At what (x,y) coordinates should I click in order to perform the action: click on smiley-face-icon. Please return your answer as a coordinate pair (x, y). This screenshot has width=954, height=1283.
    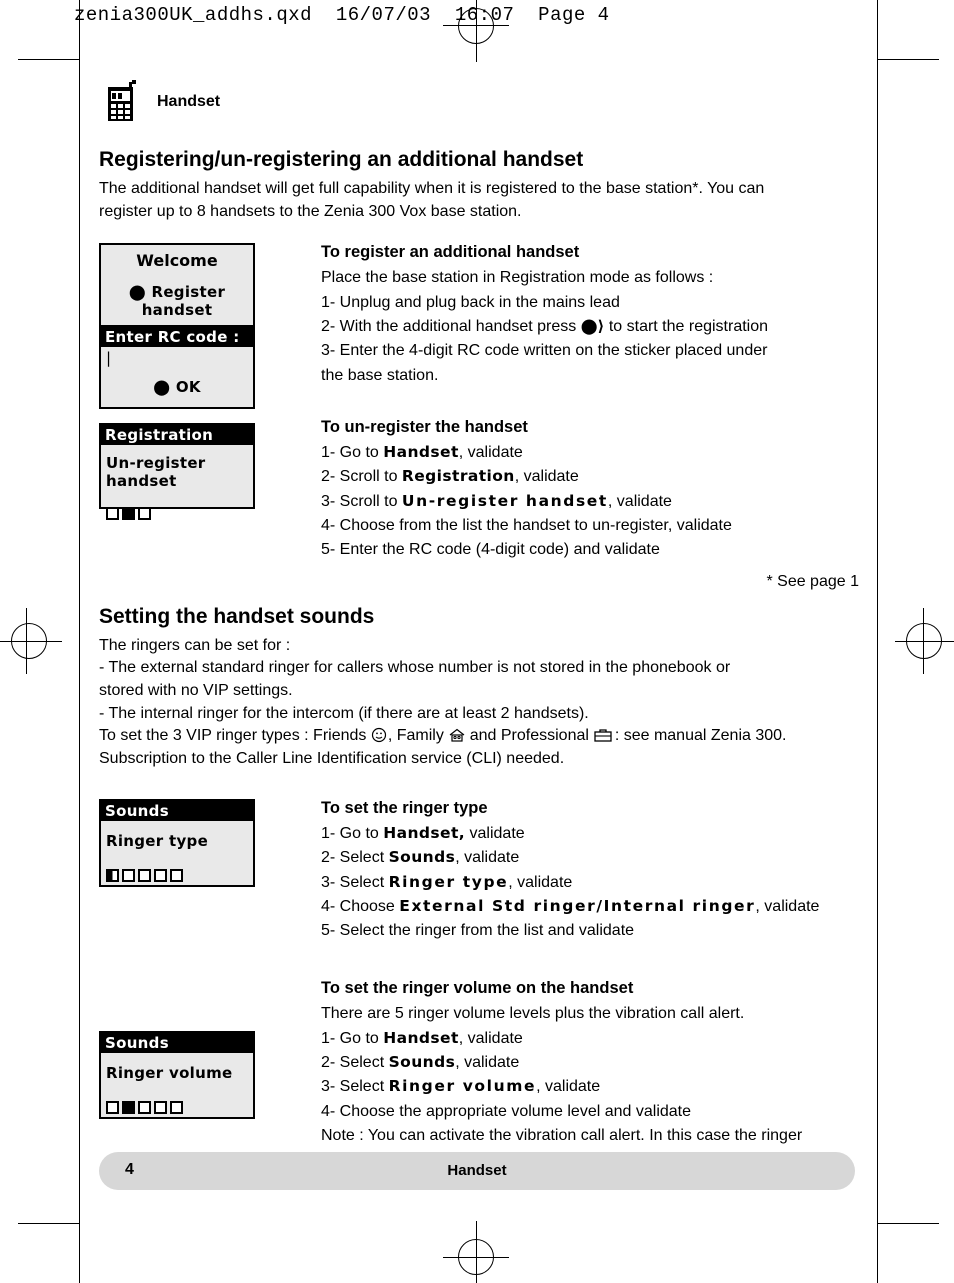
    Looking at the image, I should click on (379, 735).